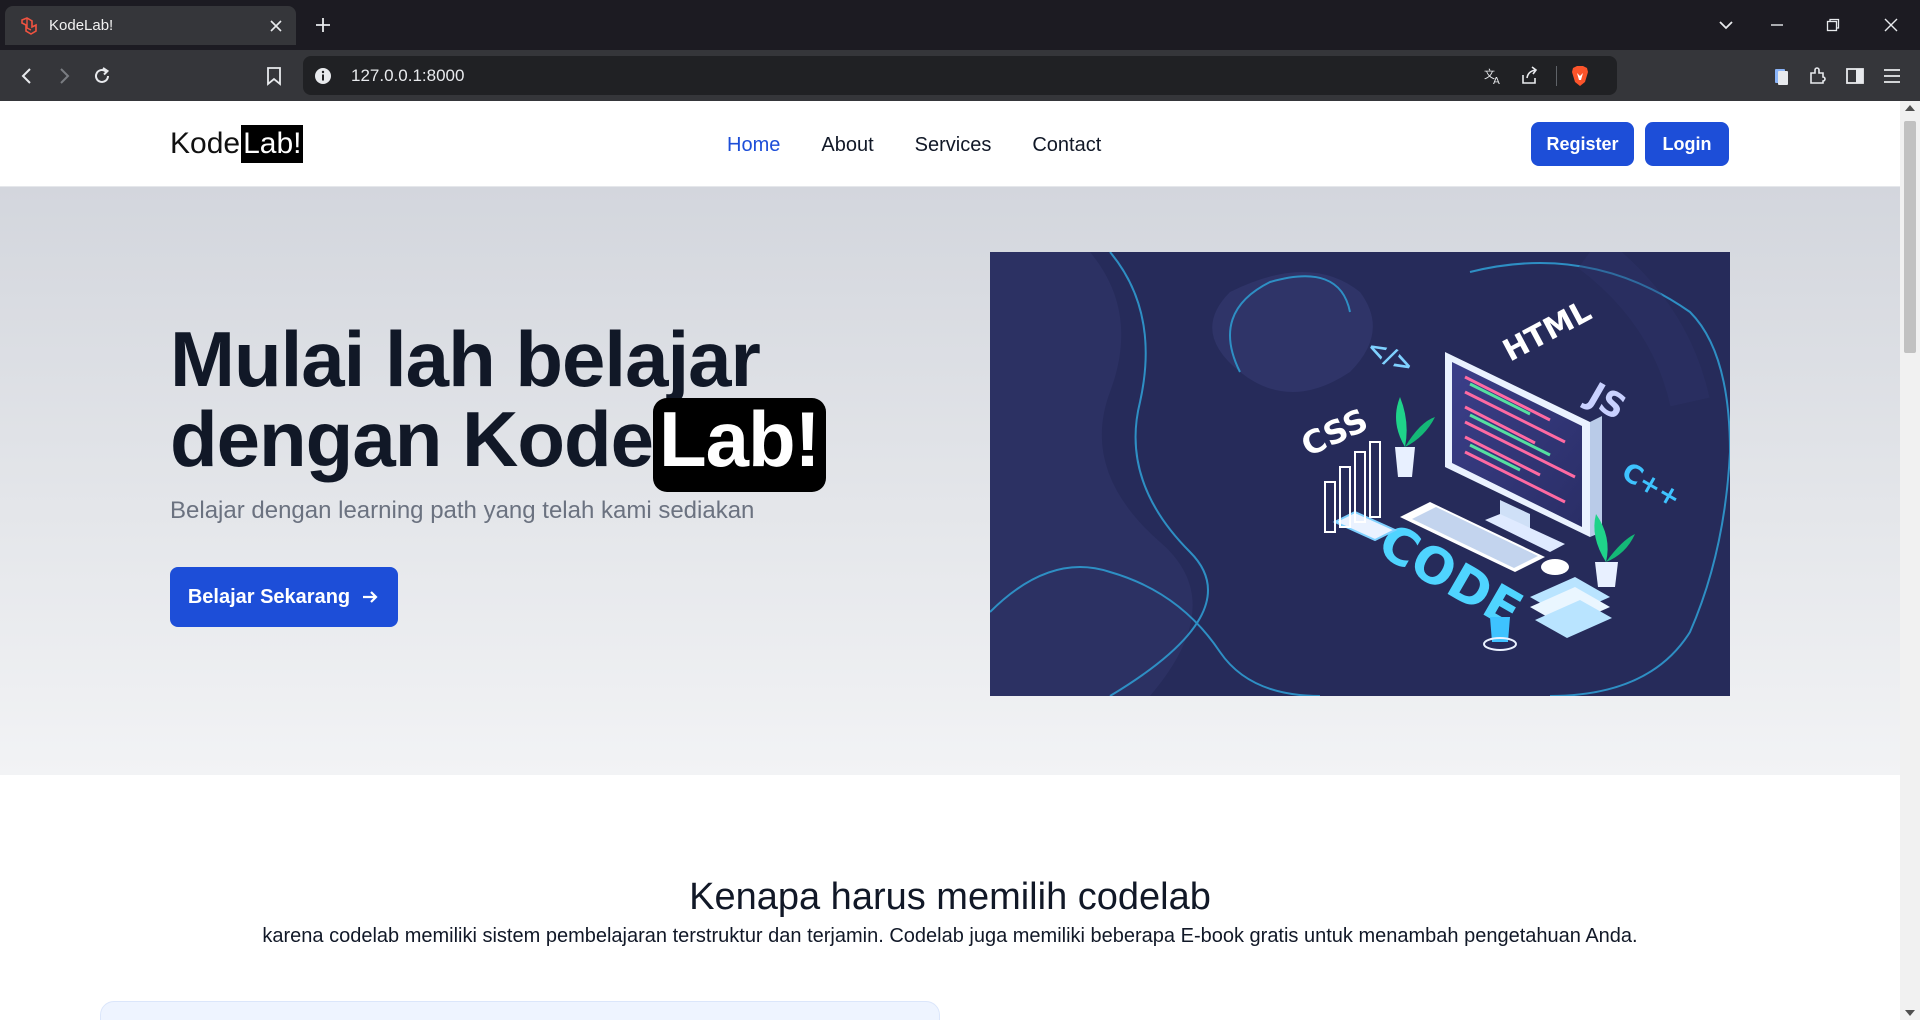 Image resolution: width=1920 pixels, height=1020 pixels. I want to click on laravel-favicon-icon, so click(29, 26).